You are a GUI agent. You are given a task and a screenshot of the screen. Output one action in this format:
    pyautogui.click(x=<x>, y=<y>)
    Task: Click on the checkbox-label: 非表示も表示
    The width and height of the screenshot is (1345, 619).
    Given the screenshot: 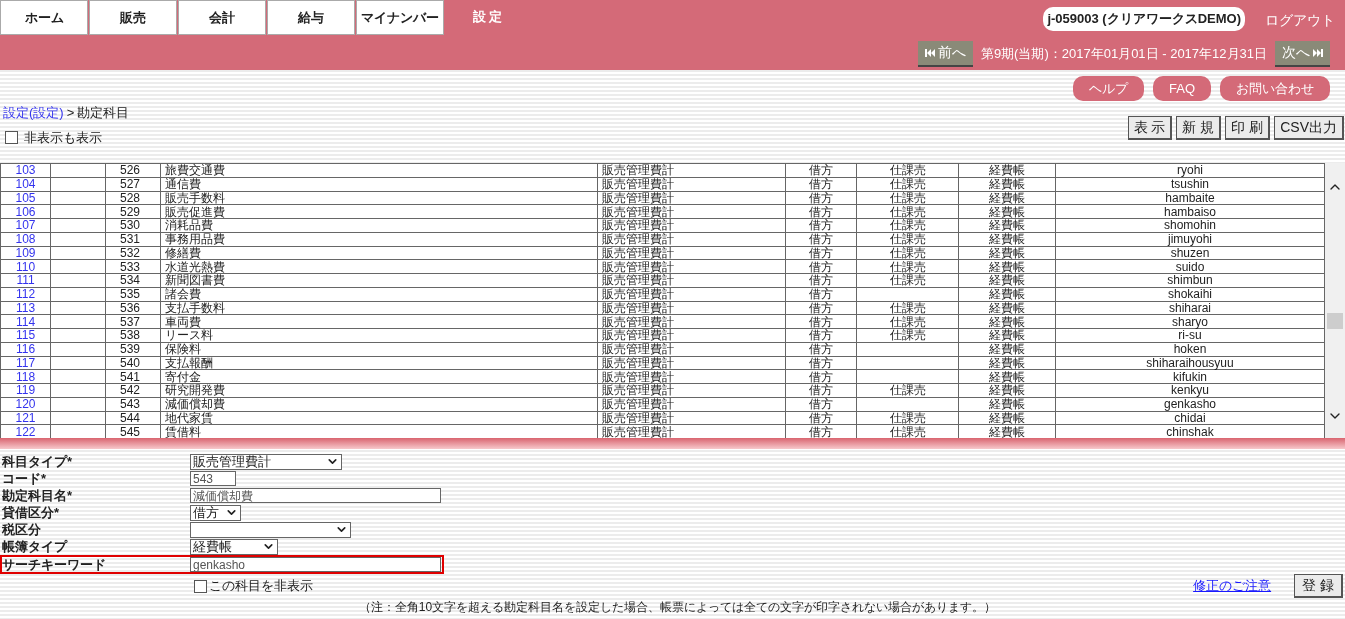 What is the action you would take?
    pyautogui.click(x=63, y=137)
    